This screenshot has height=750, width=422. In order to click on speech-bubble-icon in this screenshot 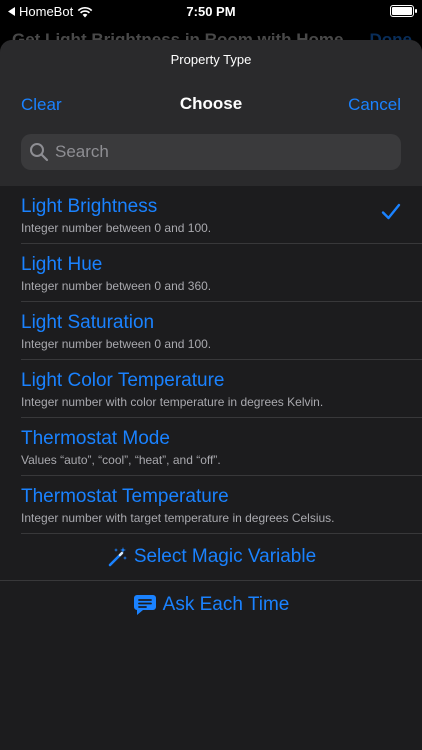, I will do `click(144, 604)`.